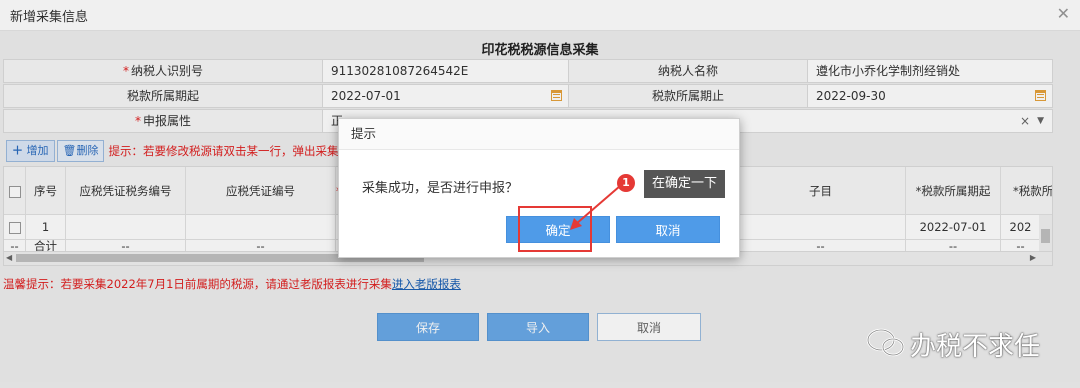 This screenshot has height=388, width=1080. Describe the element at coordinates (668, 229) in the screenshot. I see `dialog-cancel-button: 取消` at that location.